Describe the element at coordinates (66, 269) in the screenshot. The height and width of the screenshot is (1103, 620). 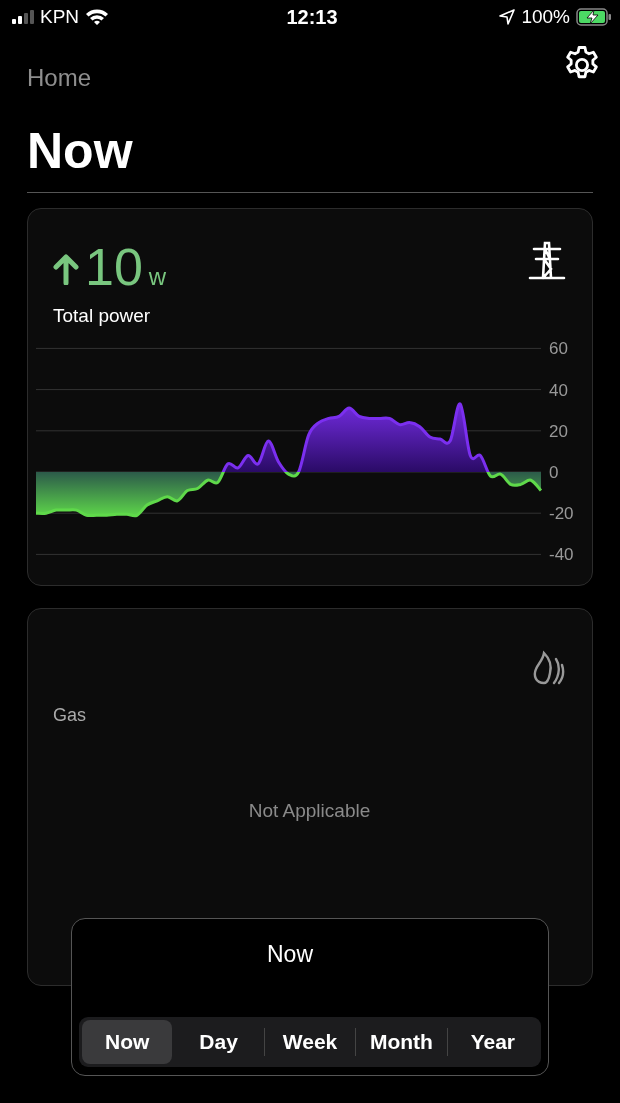
I see `arrow-up-icon` at that location.